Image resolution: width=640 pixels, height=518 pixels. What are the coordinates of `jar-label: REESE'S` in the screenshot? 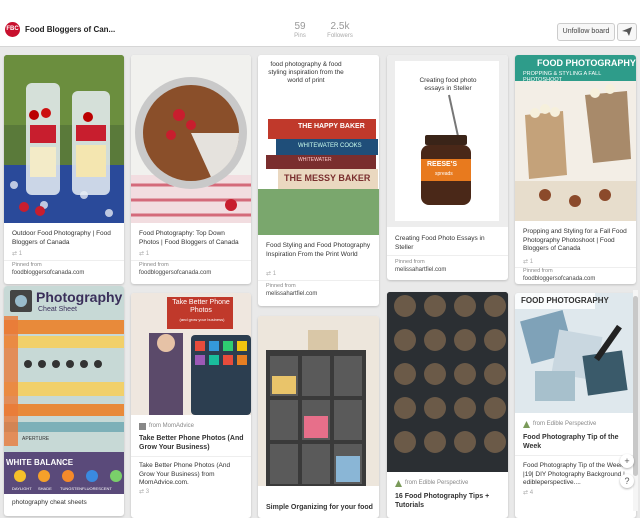 It's located at (442, 164).